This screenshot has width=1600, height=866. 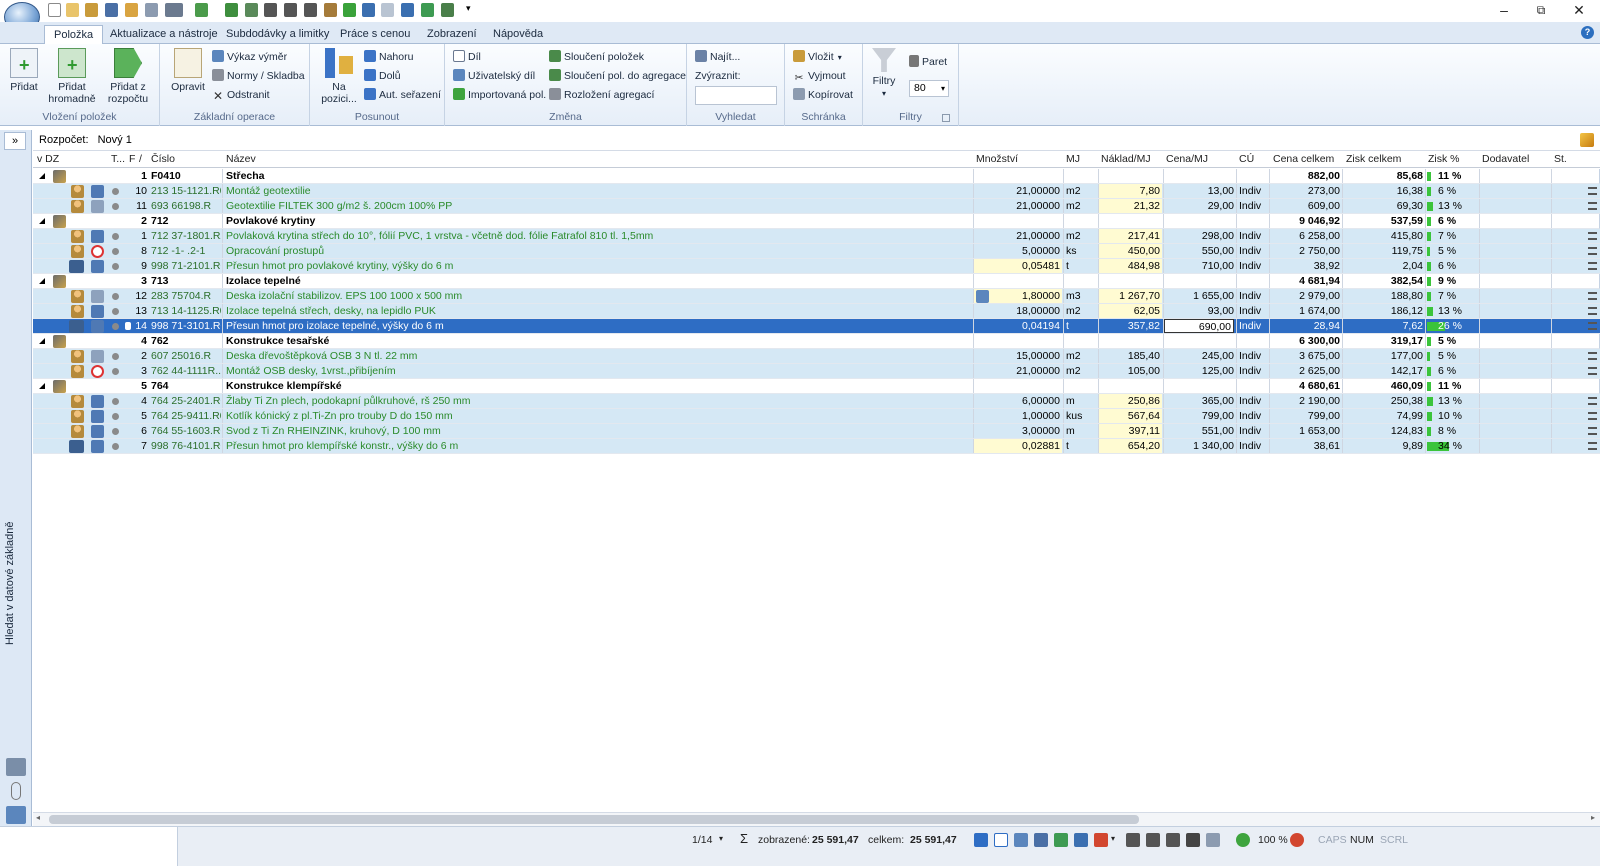 What do you see at coordinates (258, 76) in the screenshot?
I see `normy-skladba-button: Normy / Skladba` at bounding box center [258, 76].